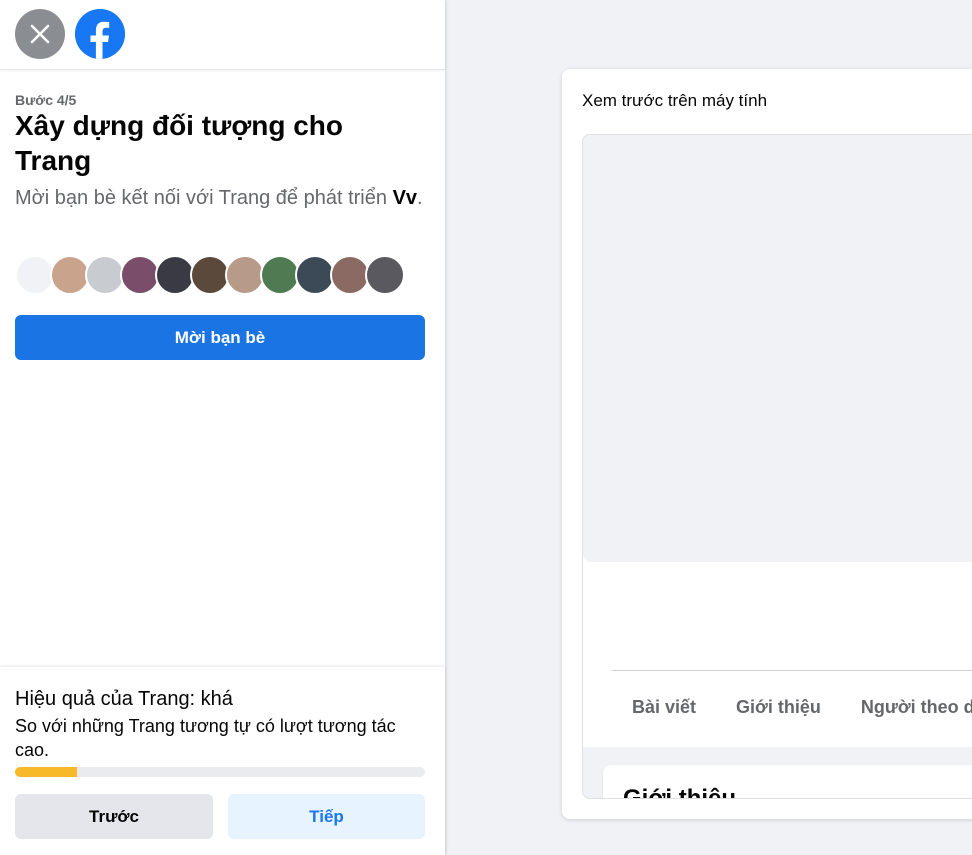 The image size is (972, 855). I want to click on preview-tab: Người theo d, so click(906, 707).